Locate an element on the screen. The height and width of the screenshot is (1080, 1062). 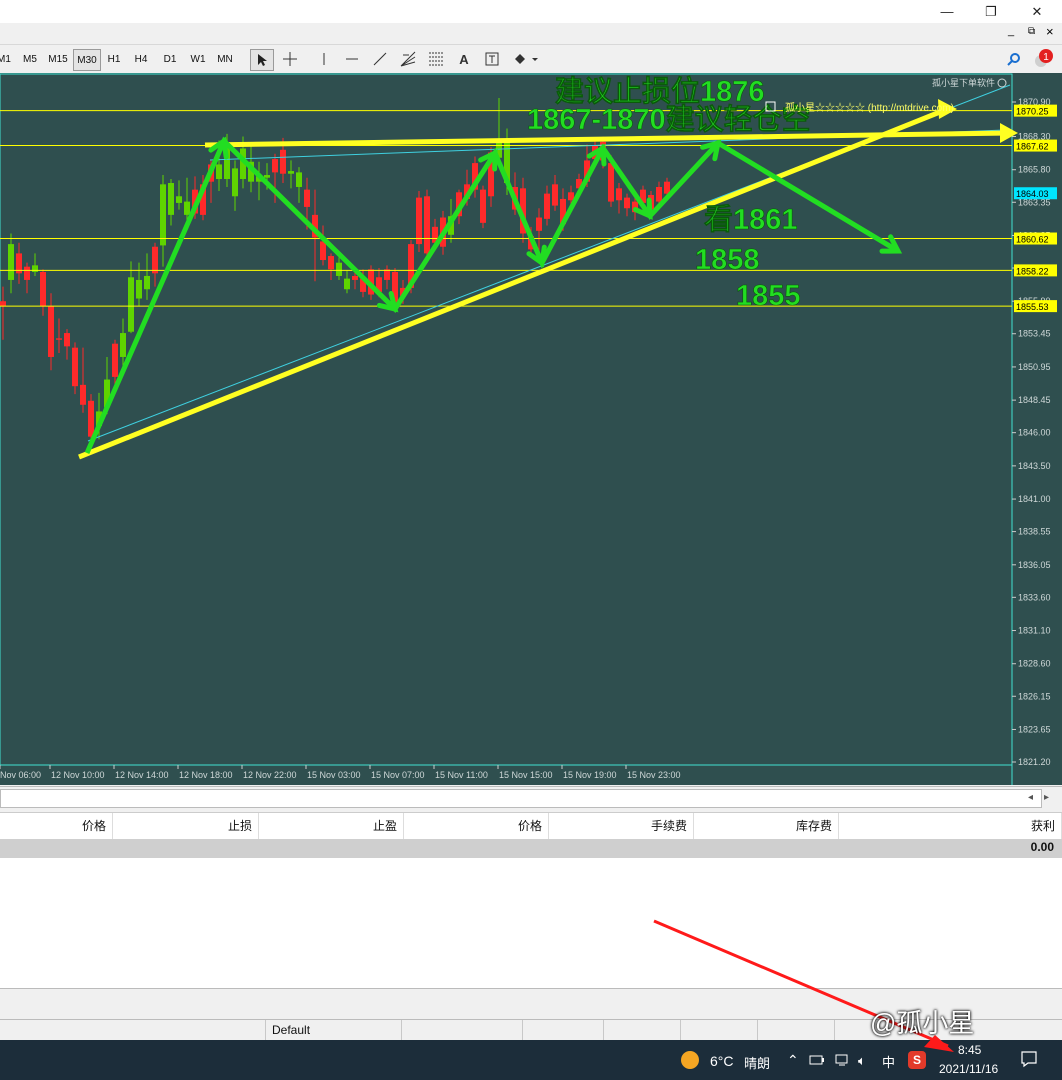
total-profit: 0.00 is located at coordinates (1042, 847).